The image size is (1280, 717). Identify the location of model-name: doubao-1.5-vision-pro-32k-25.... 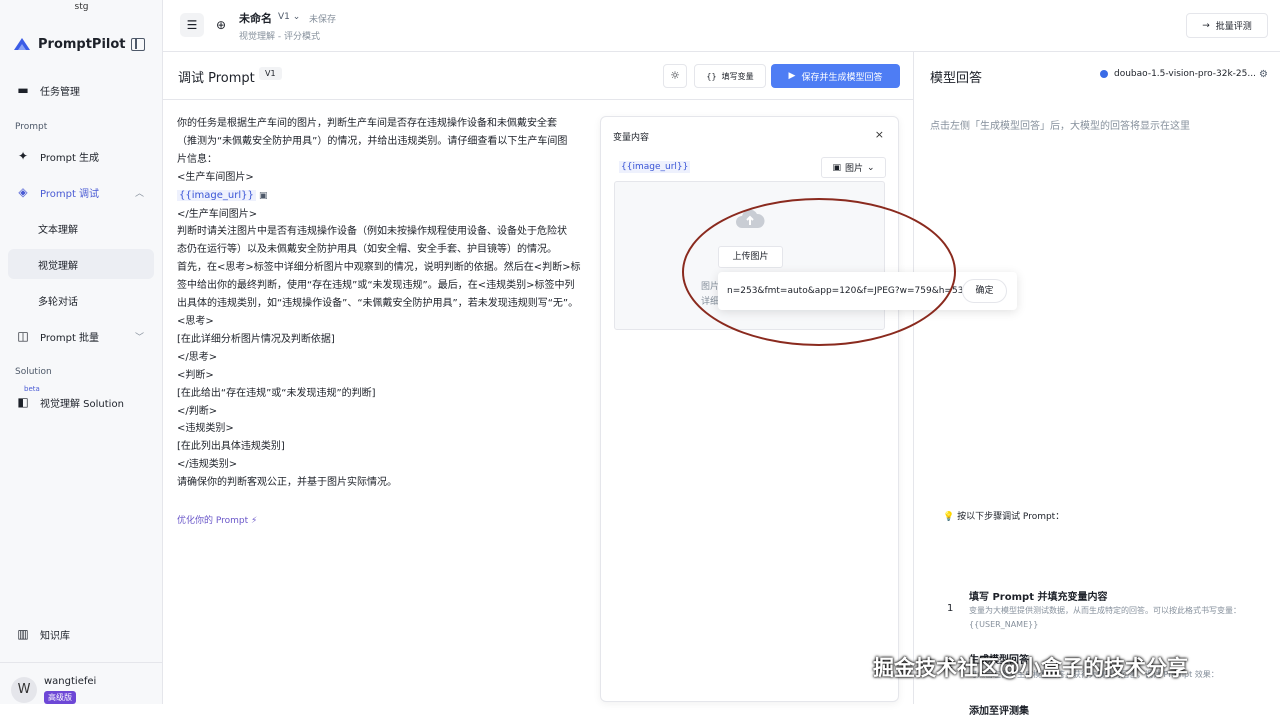
(1185, 74).